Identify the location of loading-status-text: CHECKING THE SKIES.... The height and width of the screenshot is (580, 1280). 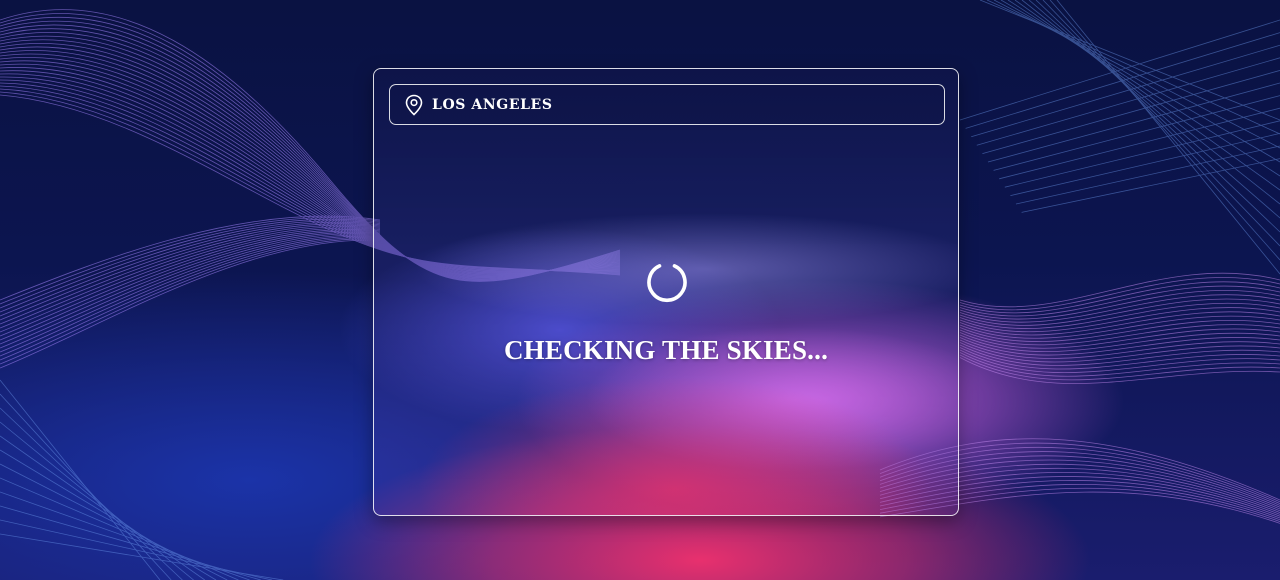
(666, 350).